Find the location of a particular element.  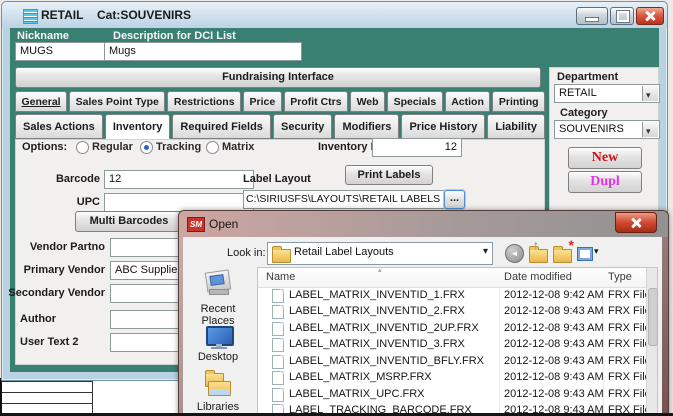

tab-specials: Specials is located at coordinates (415, 101).